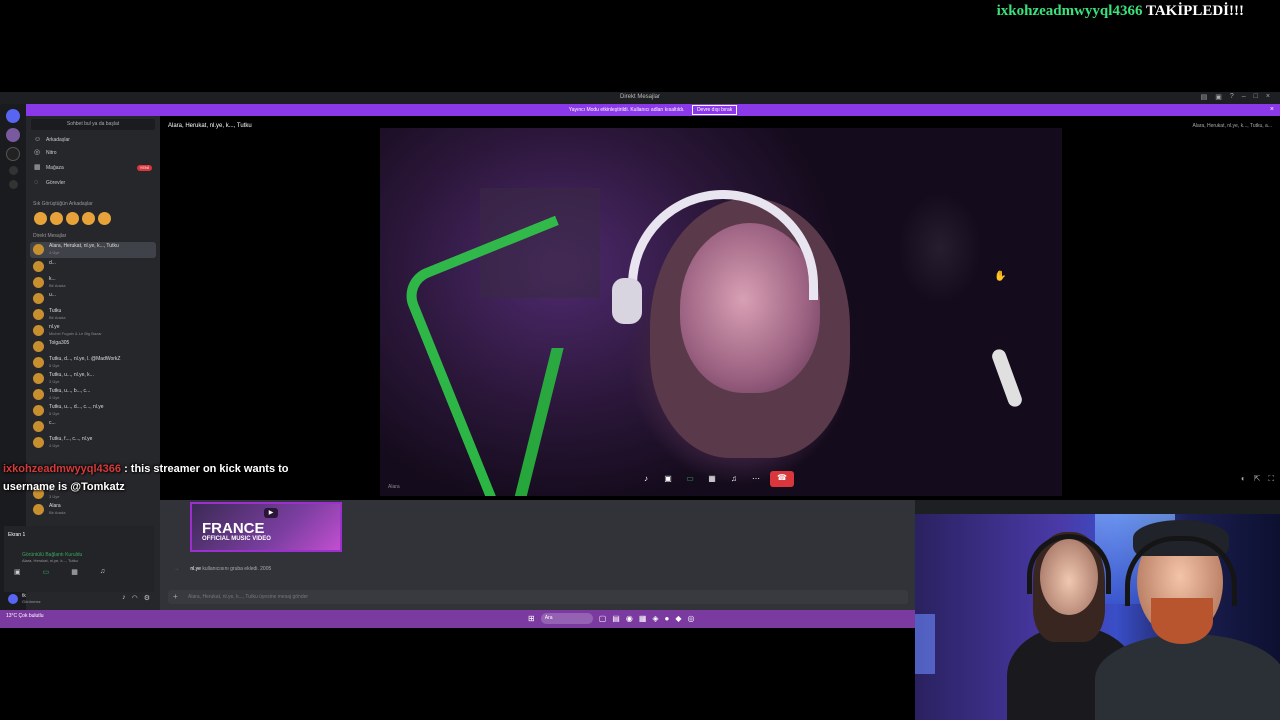 This screenshot has width=1280, height=720. What do you see at coordinates (1257, 479) in the screenshot?
I see `popout-icon: ⇱` at bounding box center [1257, 479].